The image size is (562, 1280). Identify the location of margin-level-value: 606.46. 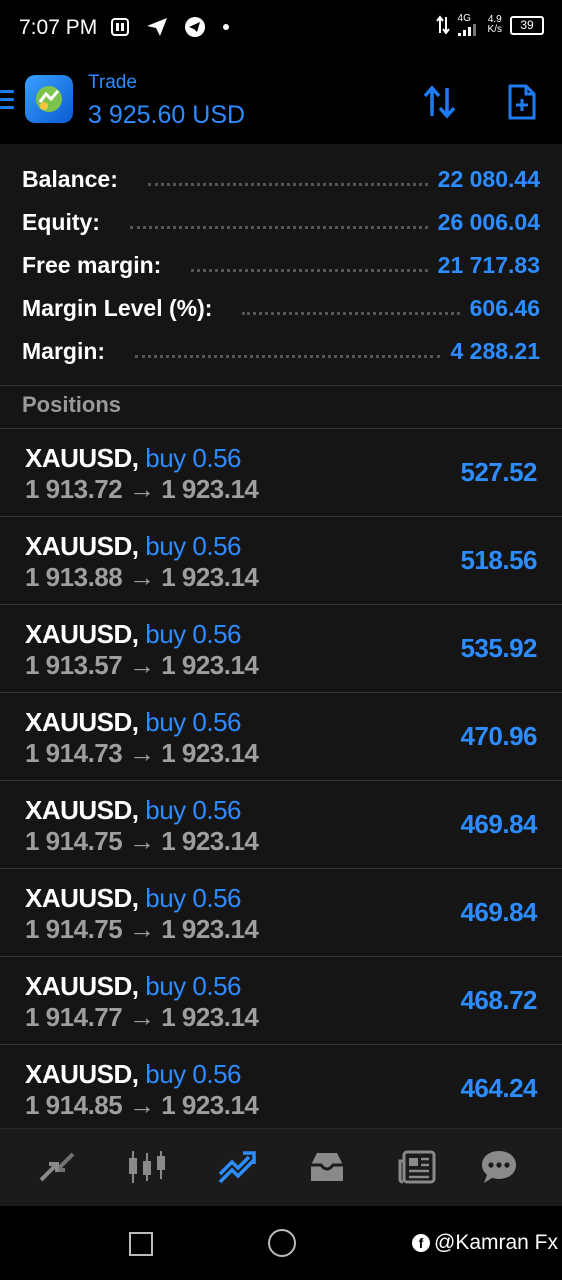
(504, 307).